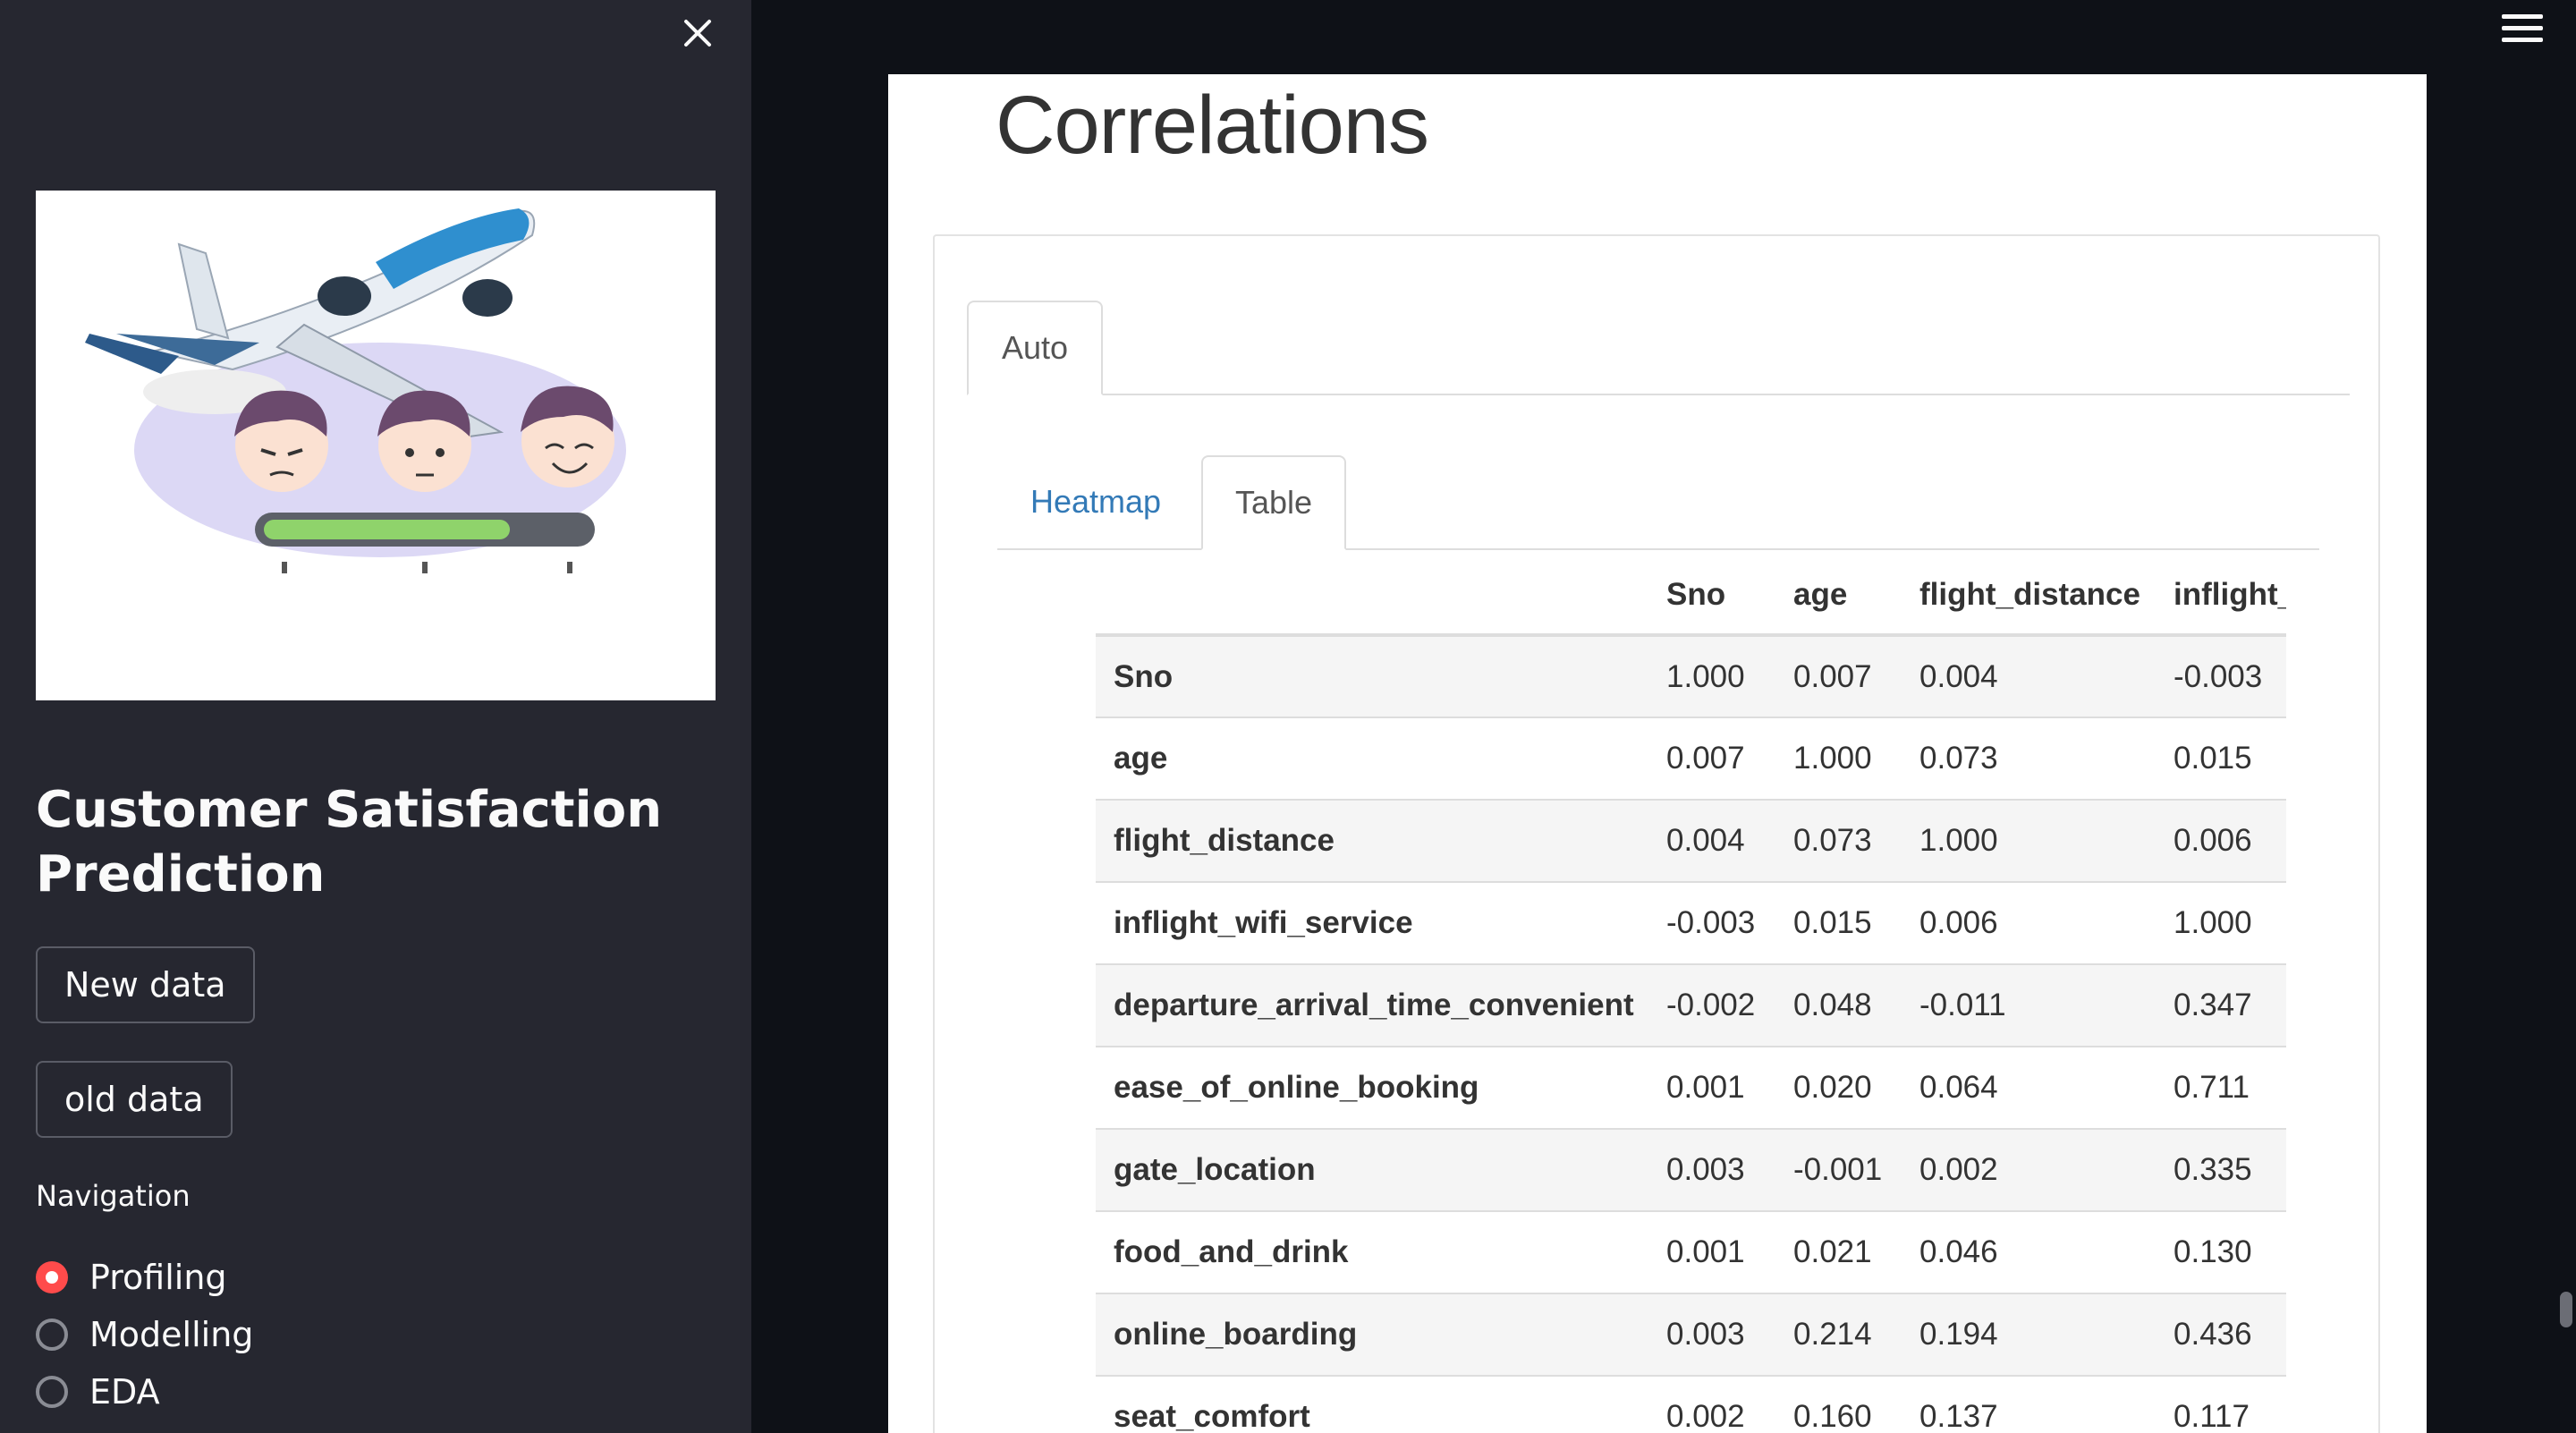  Describe the element at coordinates (1958, 1251) in the screenshot. I see `table-cell: 0.046` at that location.